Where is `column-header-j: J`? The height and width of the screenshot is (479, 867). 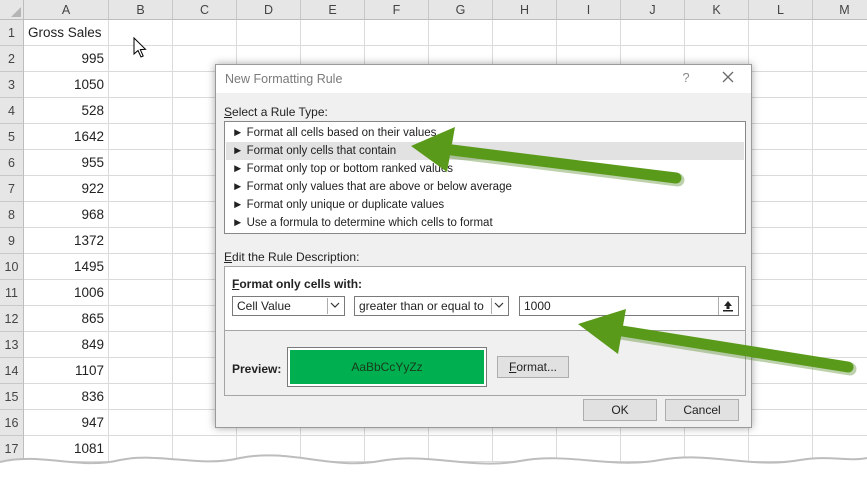
column-header-j: J is located at coordinates (653, 10).